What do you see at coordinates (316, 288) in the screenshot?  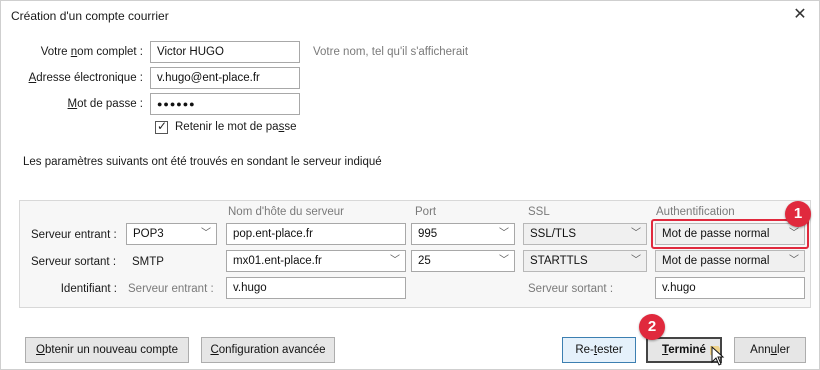 I see `identifier-incoming-input: v.hugo` at bounding box center [316, 288].